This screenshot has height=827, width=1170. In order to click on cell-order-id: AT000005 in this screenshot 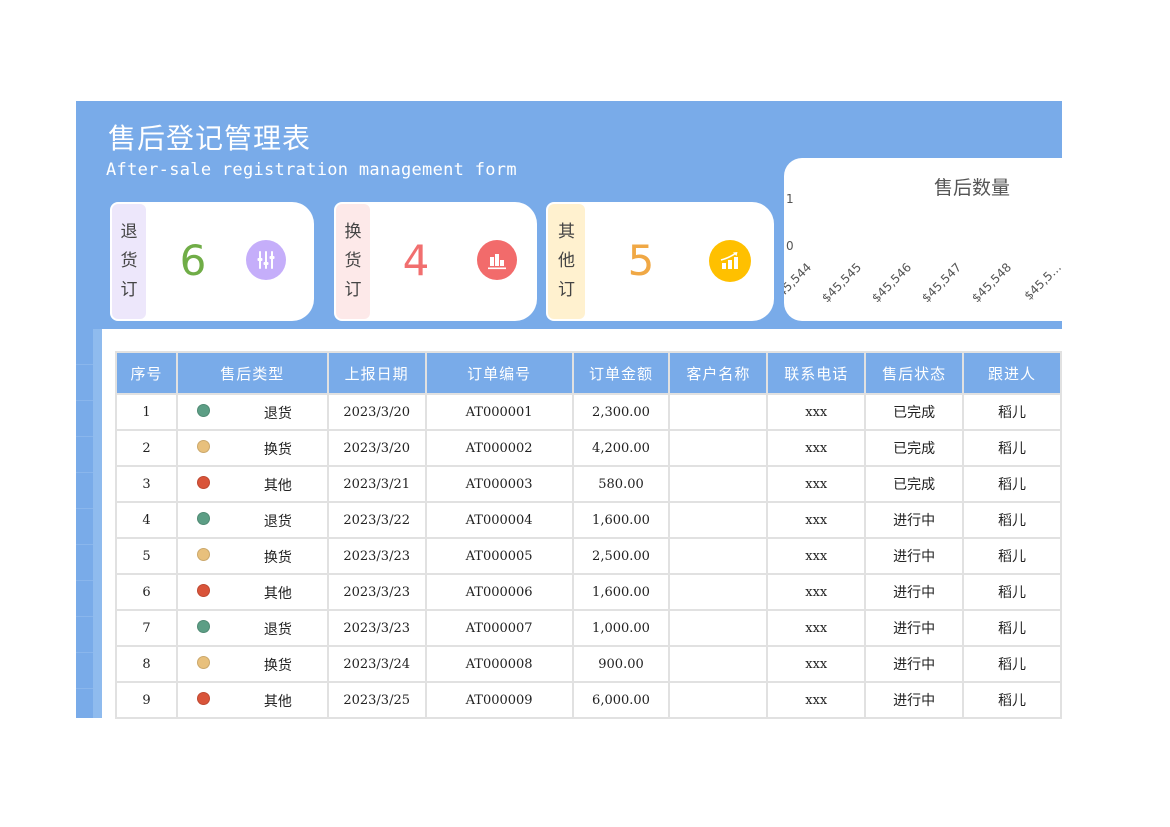, I will do `click(499, 556)`.